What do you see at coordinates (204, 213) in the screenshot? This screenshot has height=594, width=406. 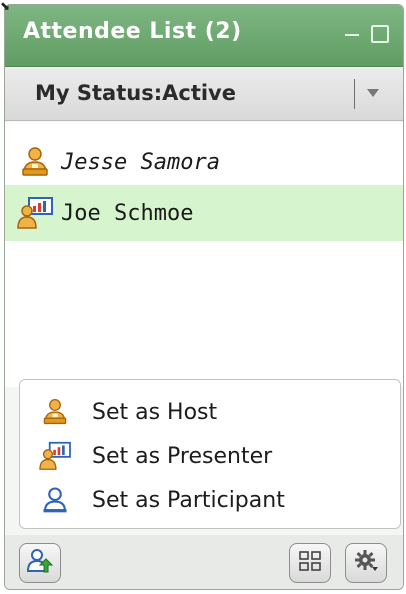 I see `attendee-row-joe-schmoe: Joe Schmoe` at bounding box center [204, 213].